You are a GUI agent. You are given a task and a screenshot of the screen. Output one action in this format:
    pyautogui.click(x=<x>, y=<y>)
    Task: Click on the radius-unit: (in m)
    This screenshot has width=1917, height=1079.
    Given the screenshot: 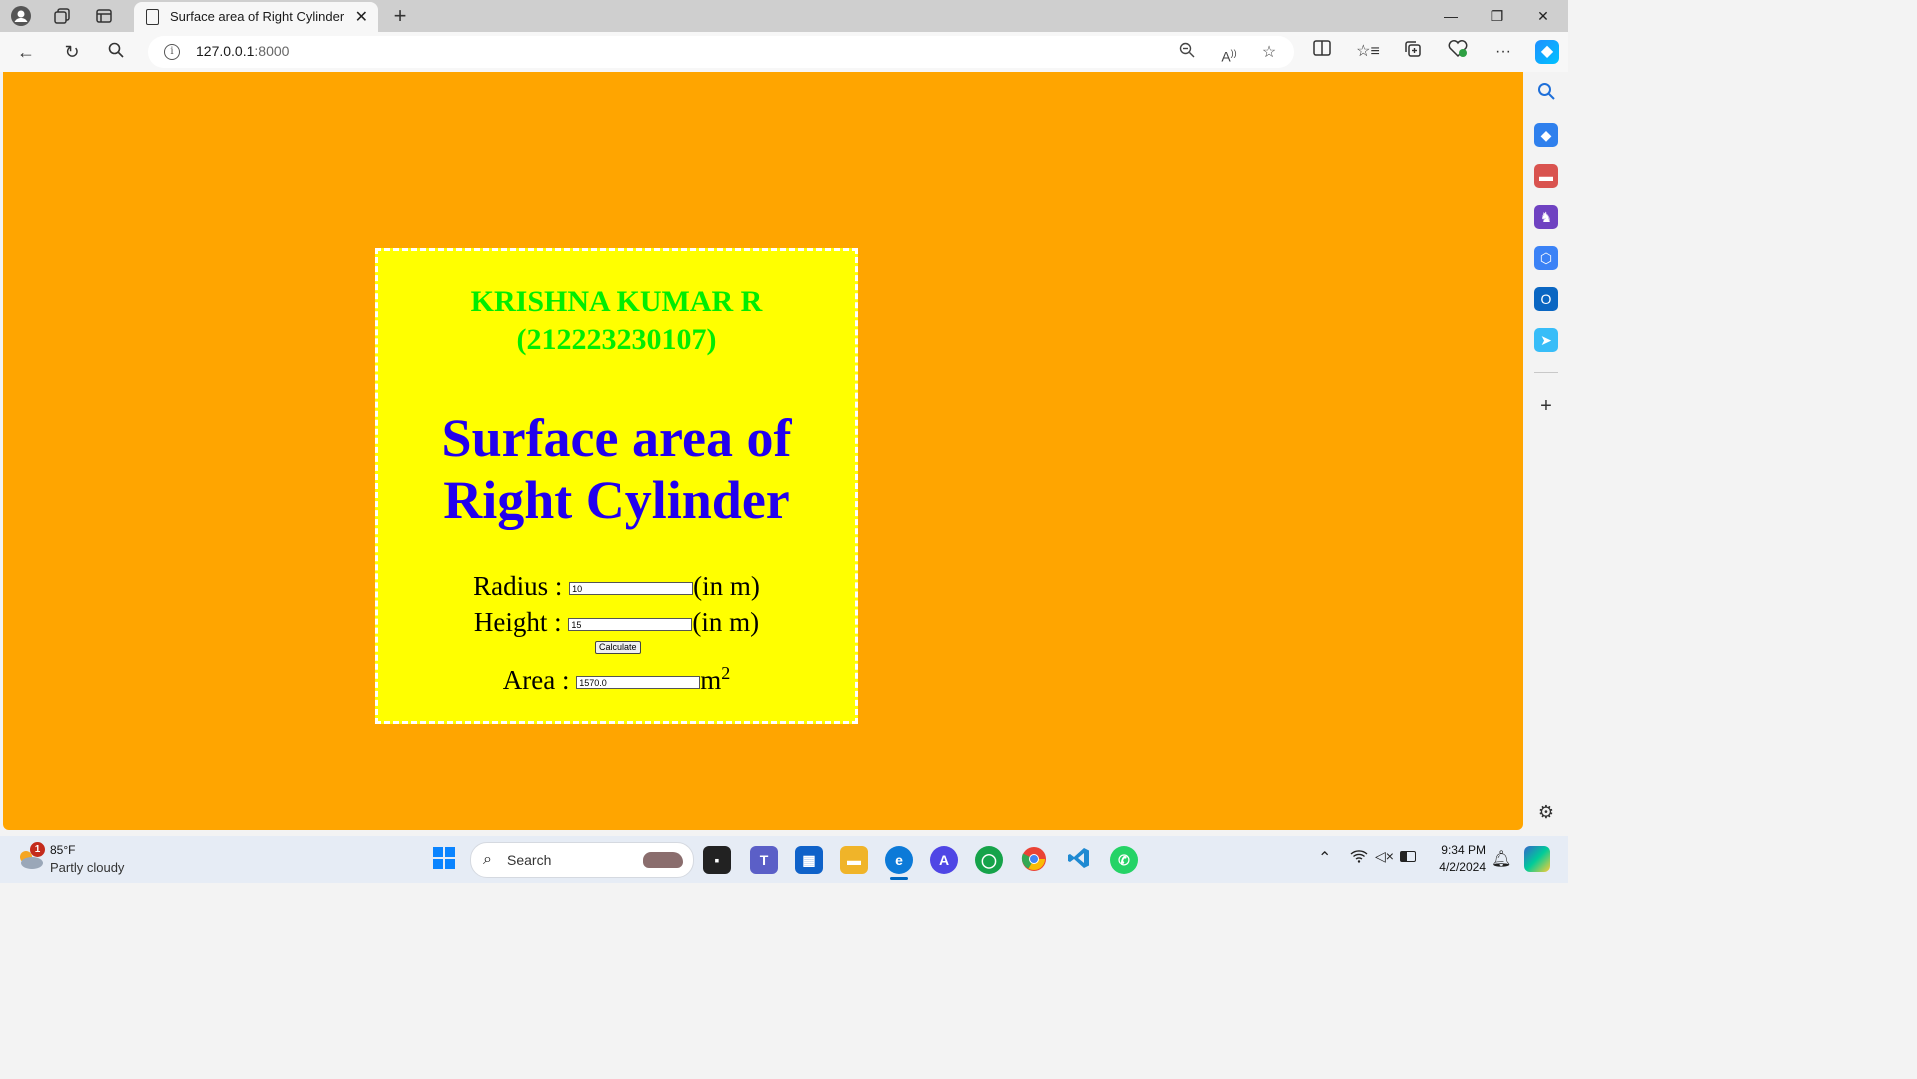 What is the action you would take?
    pyautogui.click(x=726, y=586)
    